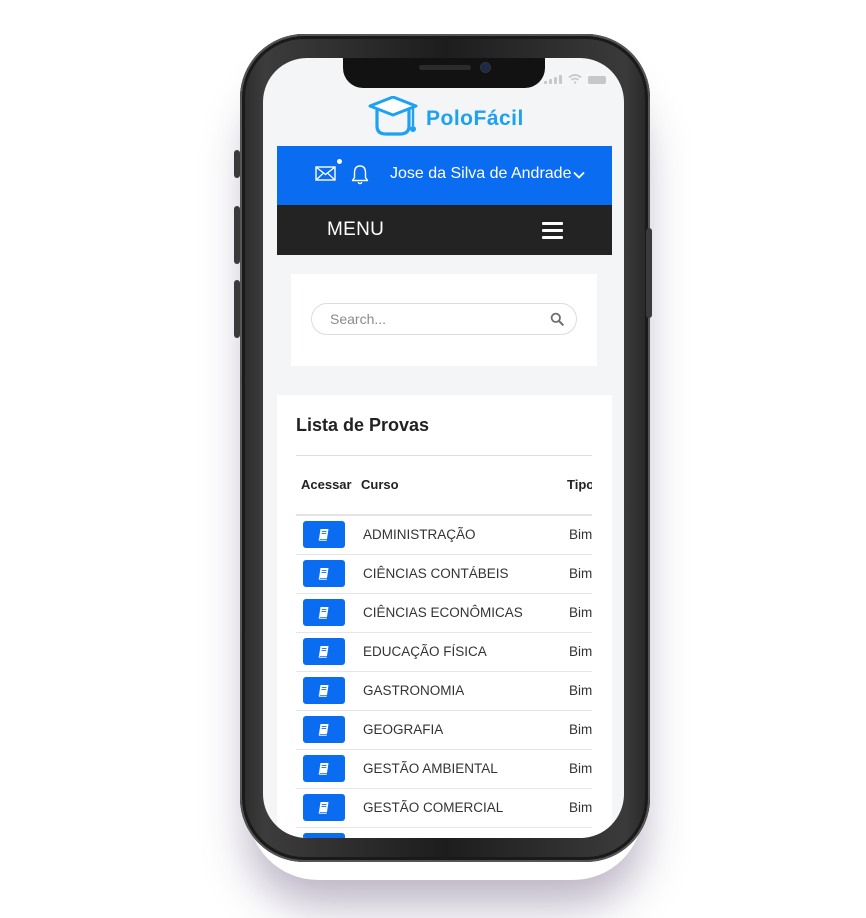 The height and width of the screenshot is (918, 866). Describe the element at coordinates (430, 768) in the screenshot. I see `course-name: GESTÃO AMBIENTAL` at that location.